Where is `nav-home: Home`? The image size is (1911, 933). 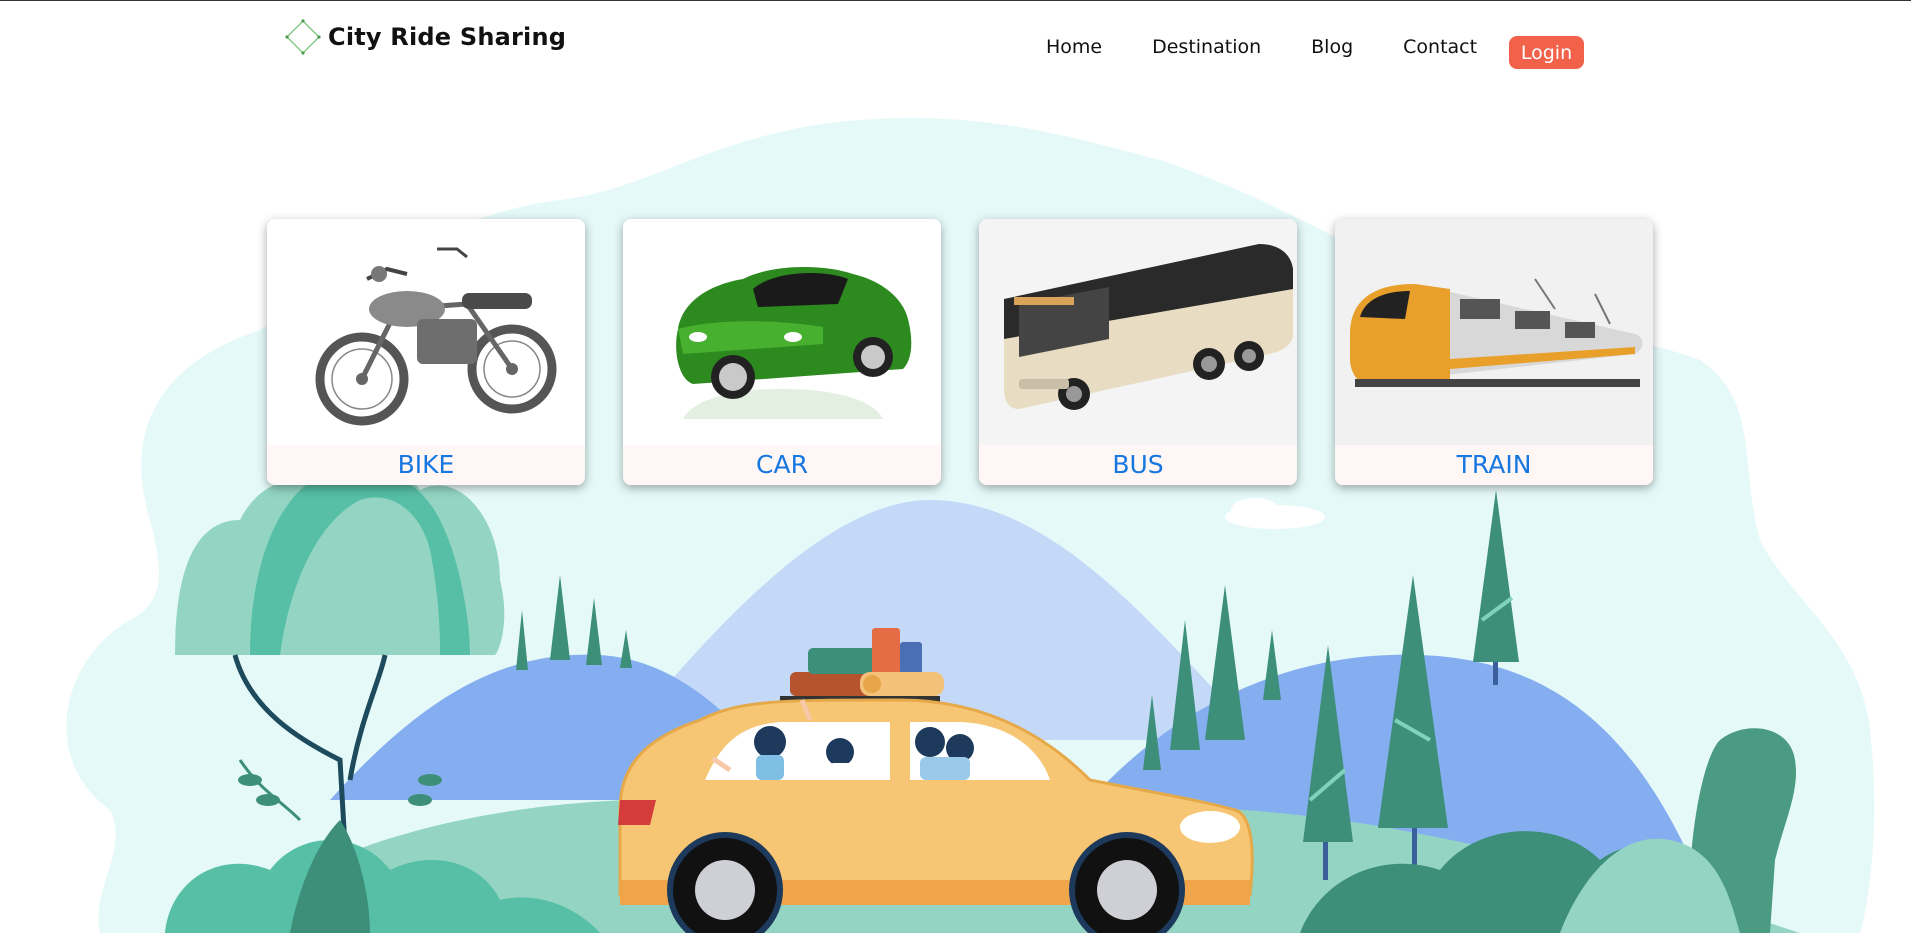 nav-home: Home is located at coordinates (1074, 47).